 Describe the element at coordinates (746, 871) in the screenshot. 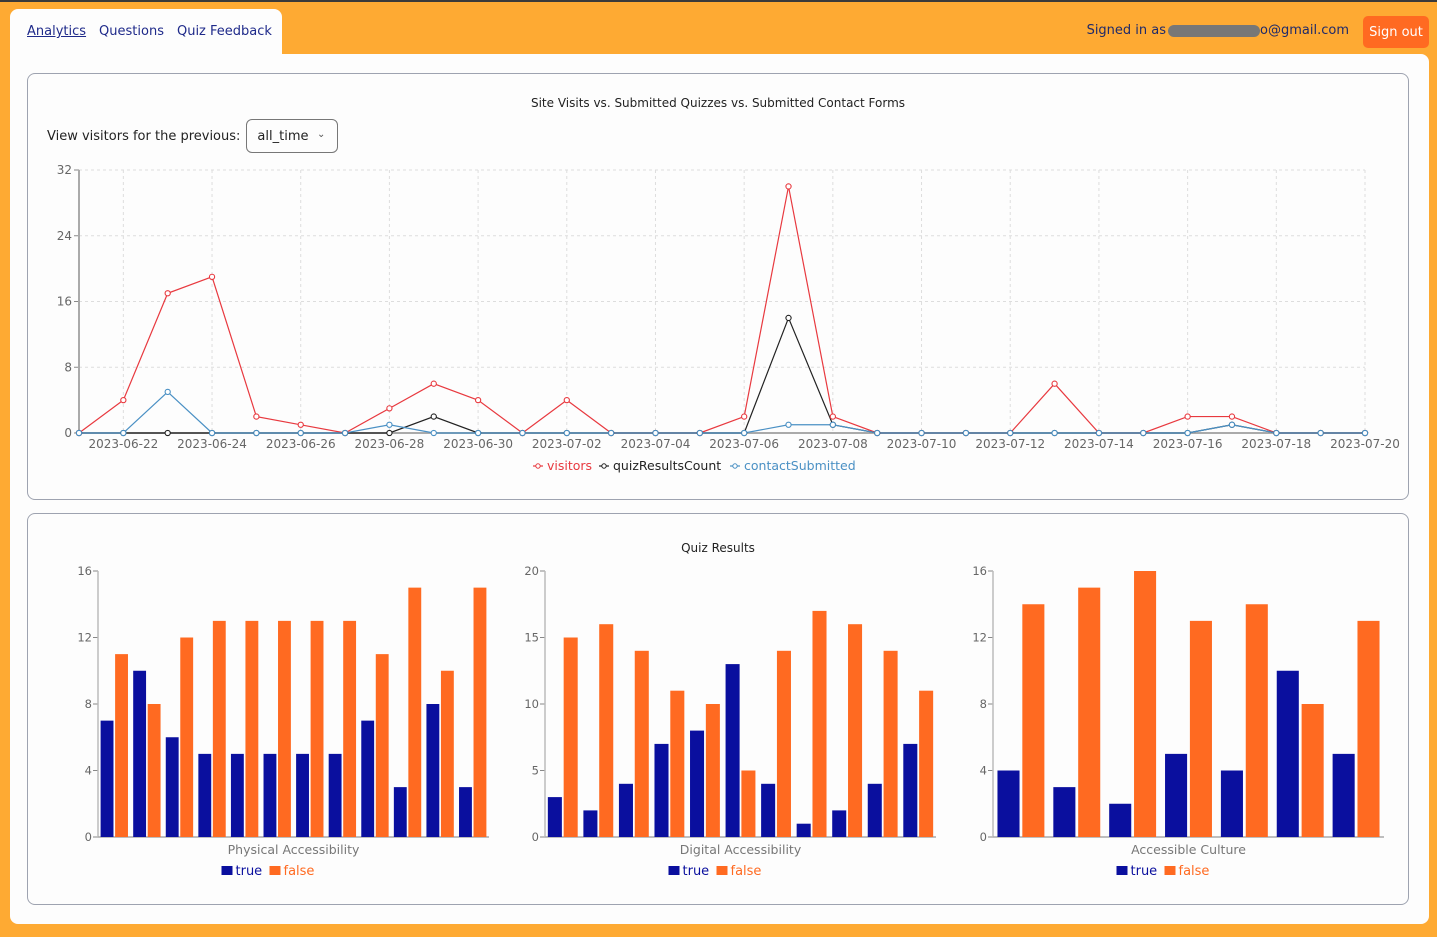

I see `legend-label: false` at that location.